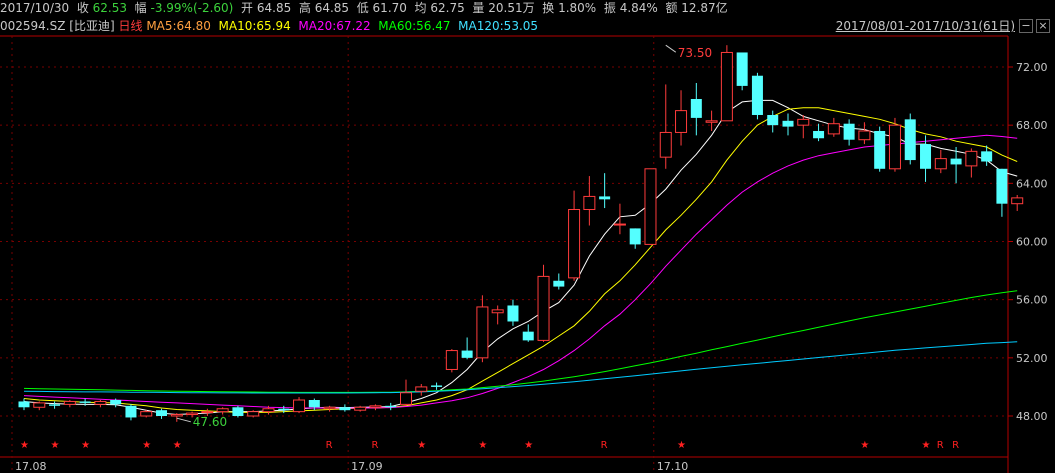 Image resolution: width=1055 pixels, height=473 pixels. What do you see at coordinates (520, 367) in the screenshot?
I see `ma-line-ma120` at bounding box center [520, 367].